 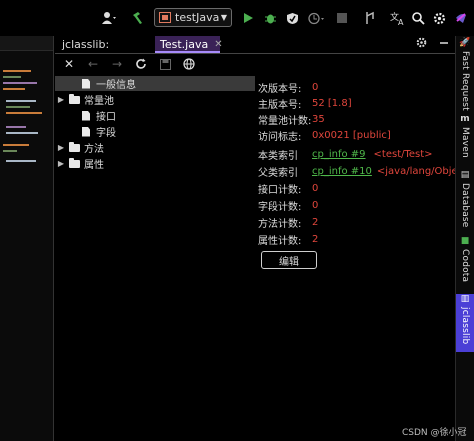 I want to click on jclasslib-toolbar: ✕ ← →, so click(x=255, y=64).